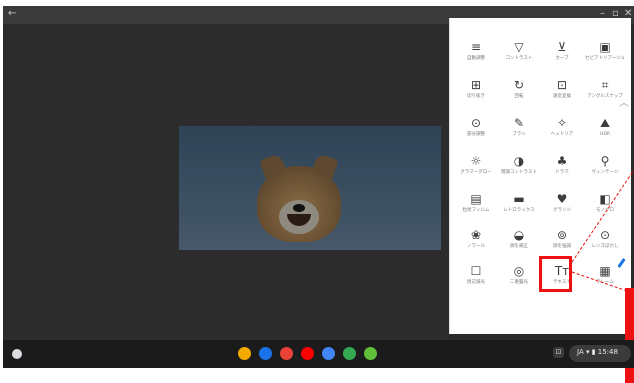 The width and height of the screenshot is (634, 383). Describe the element at coordinates (519, 134) in the screenshot. I see `tool-label: ブラシ` at that location.